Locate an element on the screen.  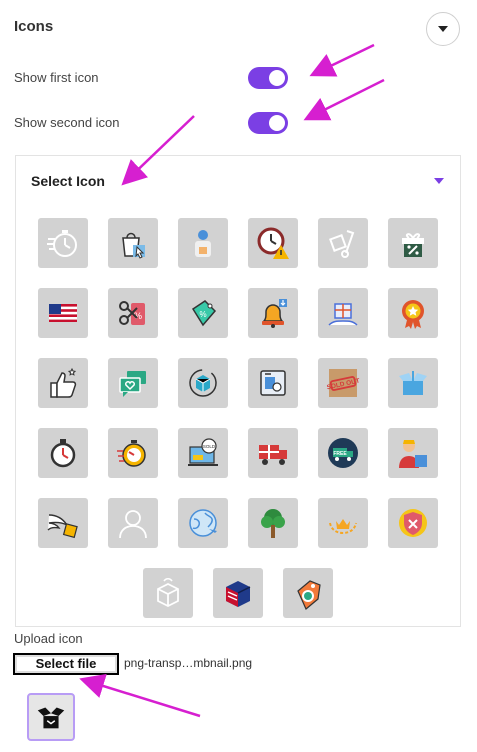
icon-option-delivery-truck-gift is located at coordinates (273, 453).